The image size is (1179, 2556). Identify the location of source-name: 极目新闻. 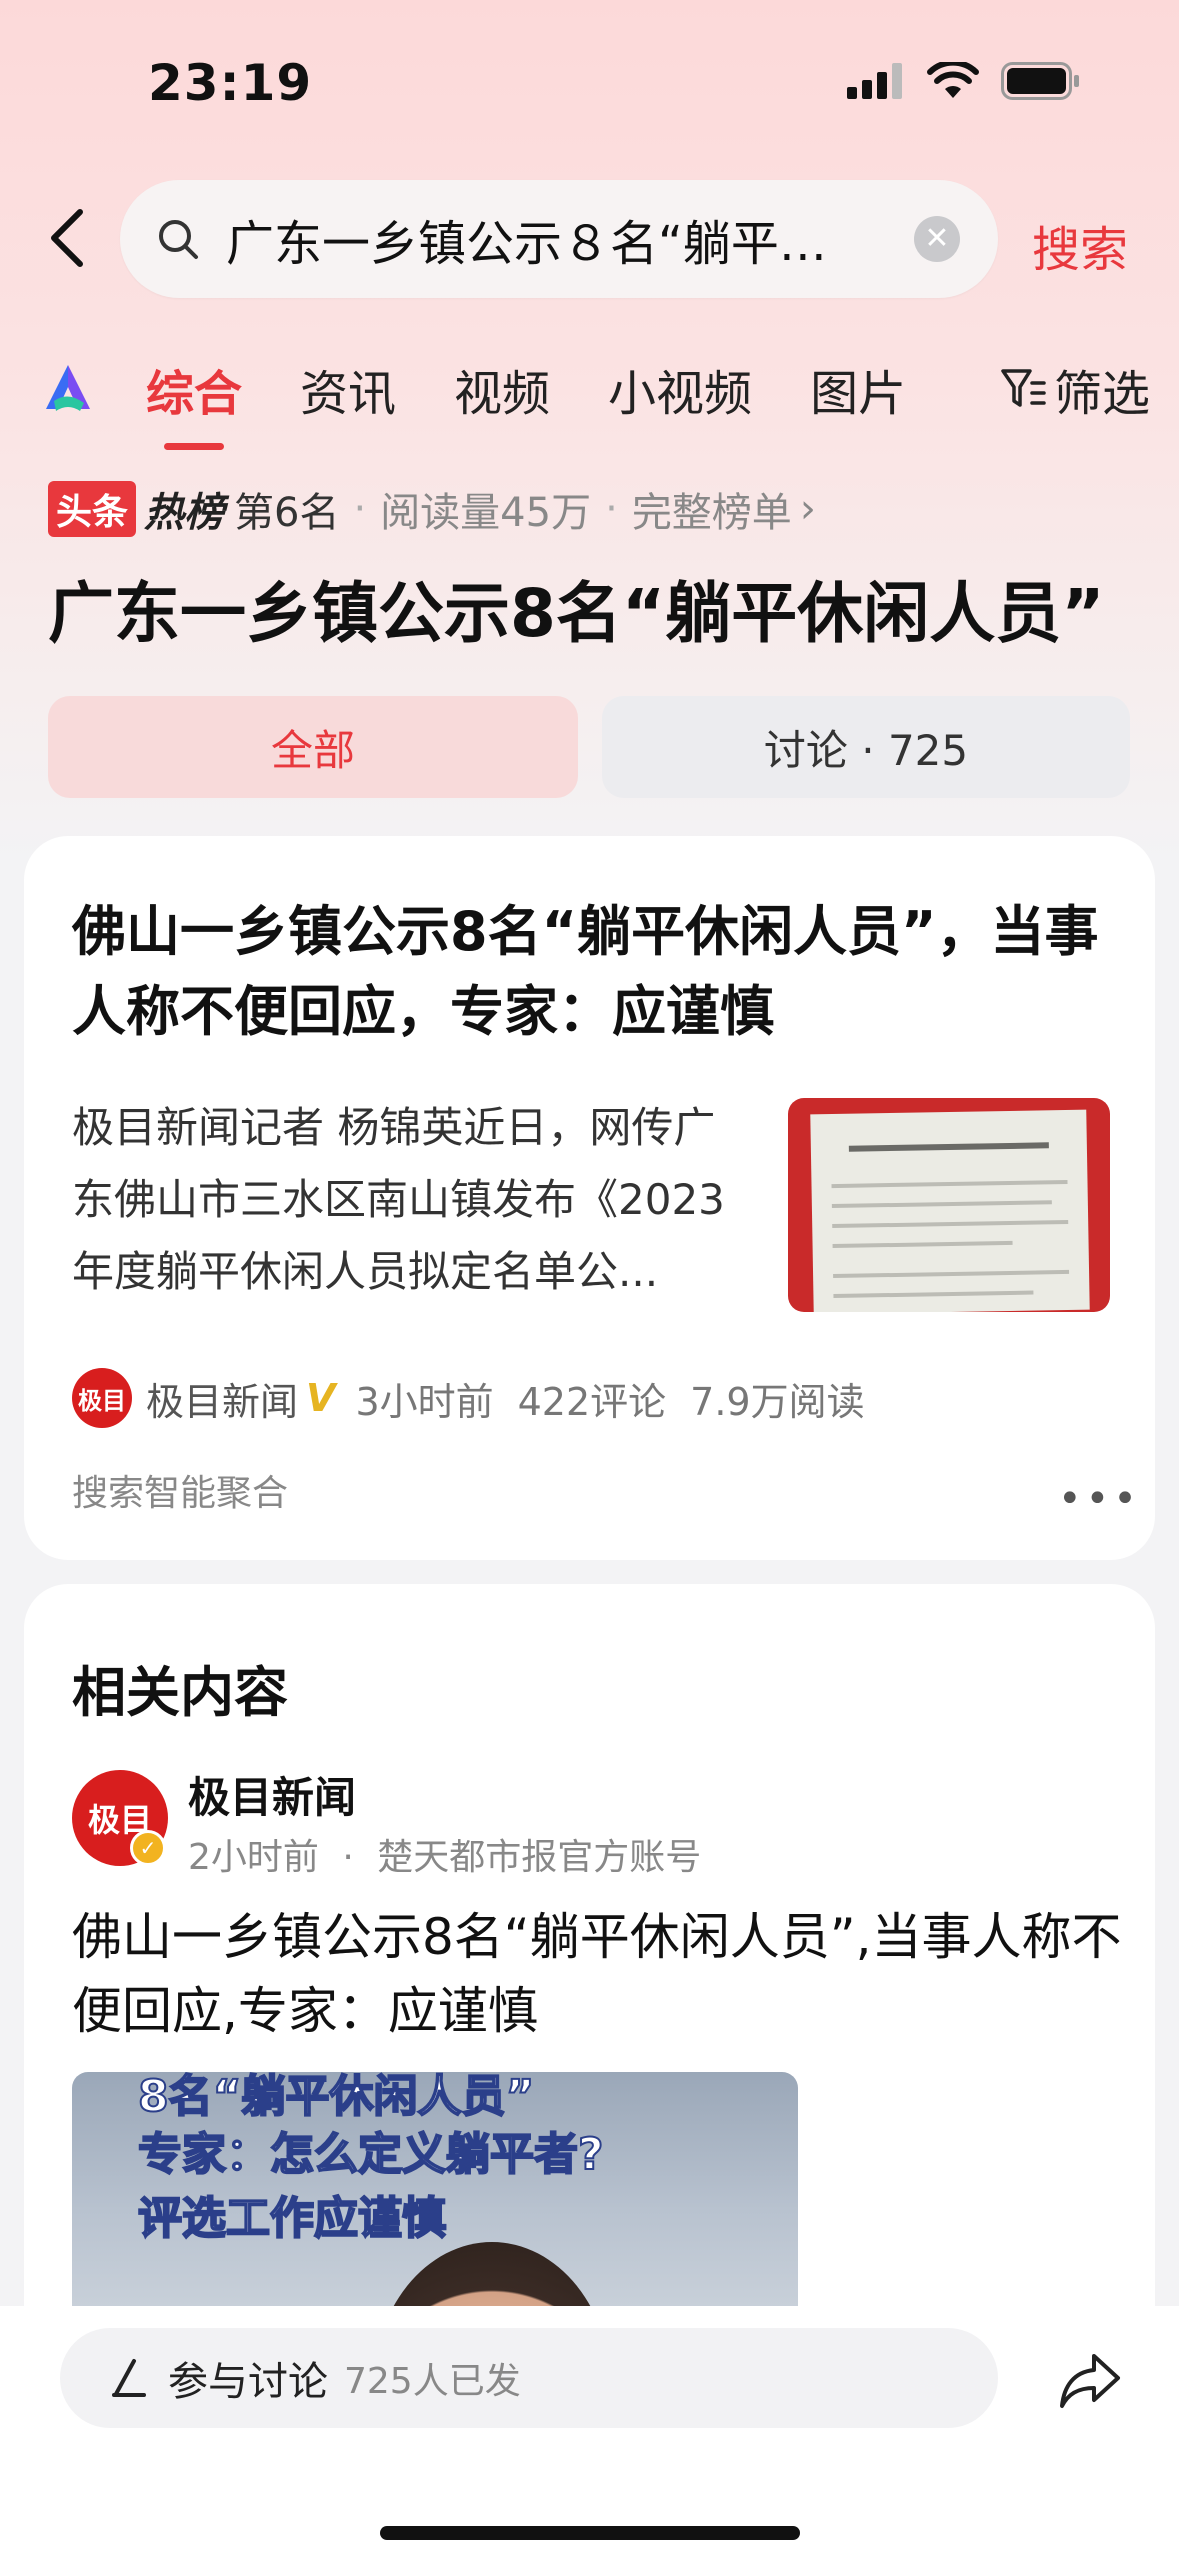
(222, 1398).